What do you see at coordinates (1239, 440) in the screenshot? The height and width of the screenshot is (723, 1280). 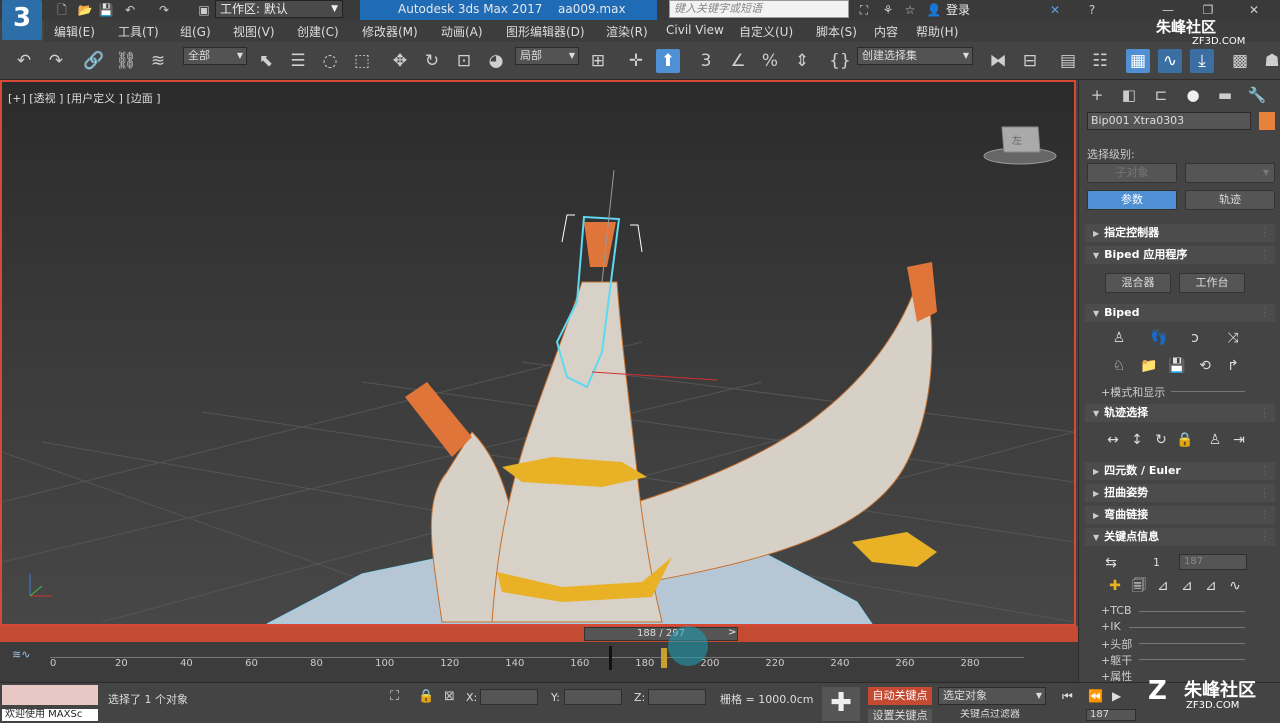 I see `opposite-icon: ⇥` at bounding box center [1239, 440].